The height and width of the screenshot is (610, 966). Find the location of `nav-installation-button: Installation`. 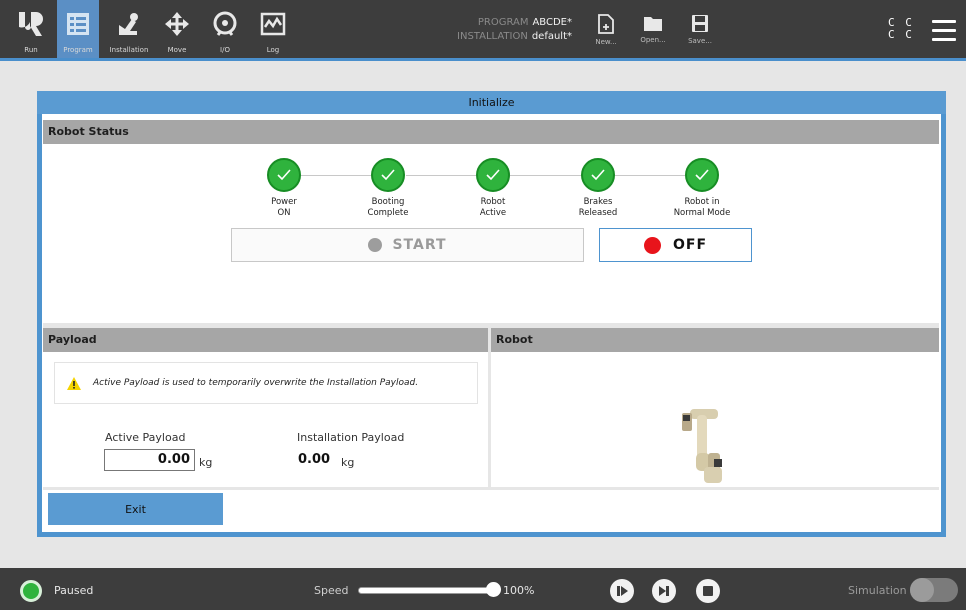

nav-installation-button: Installation is located at coordinates (129, 29).